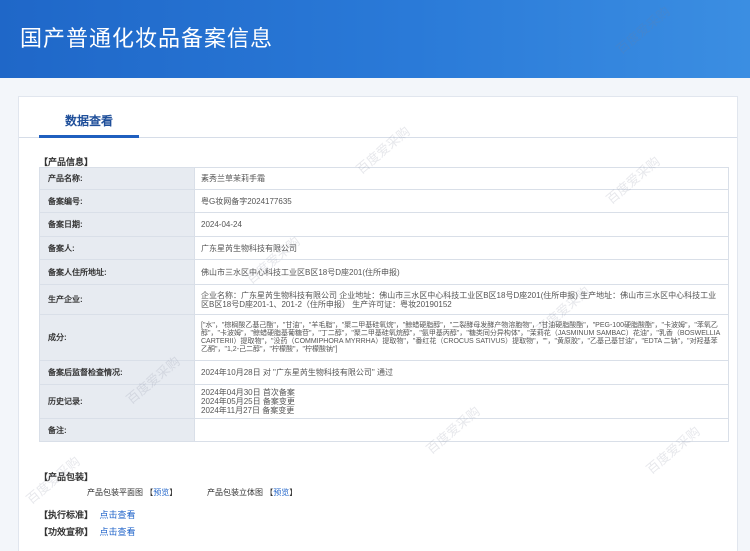 Image resolution: width=750 pixels, height=551 pixels. I want to click on table-row: 备案人: 广东星芮生物科技有限公司, so click(384, 248).